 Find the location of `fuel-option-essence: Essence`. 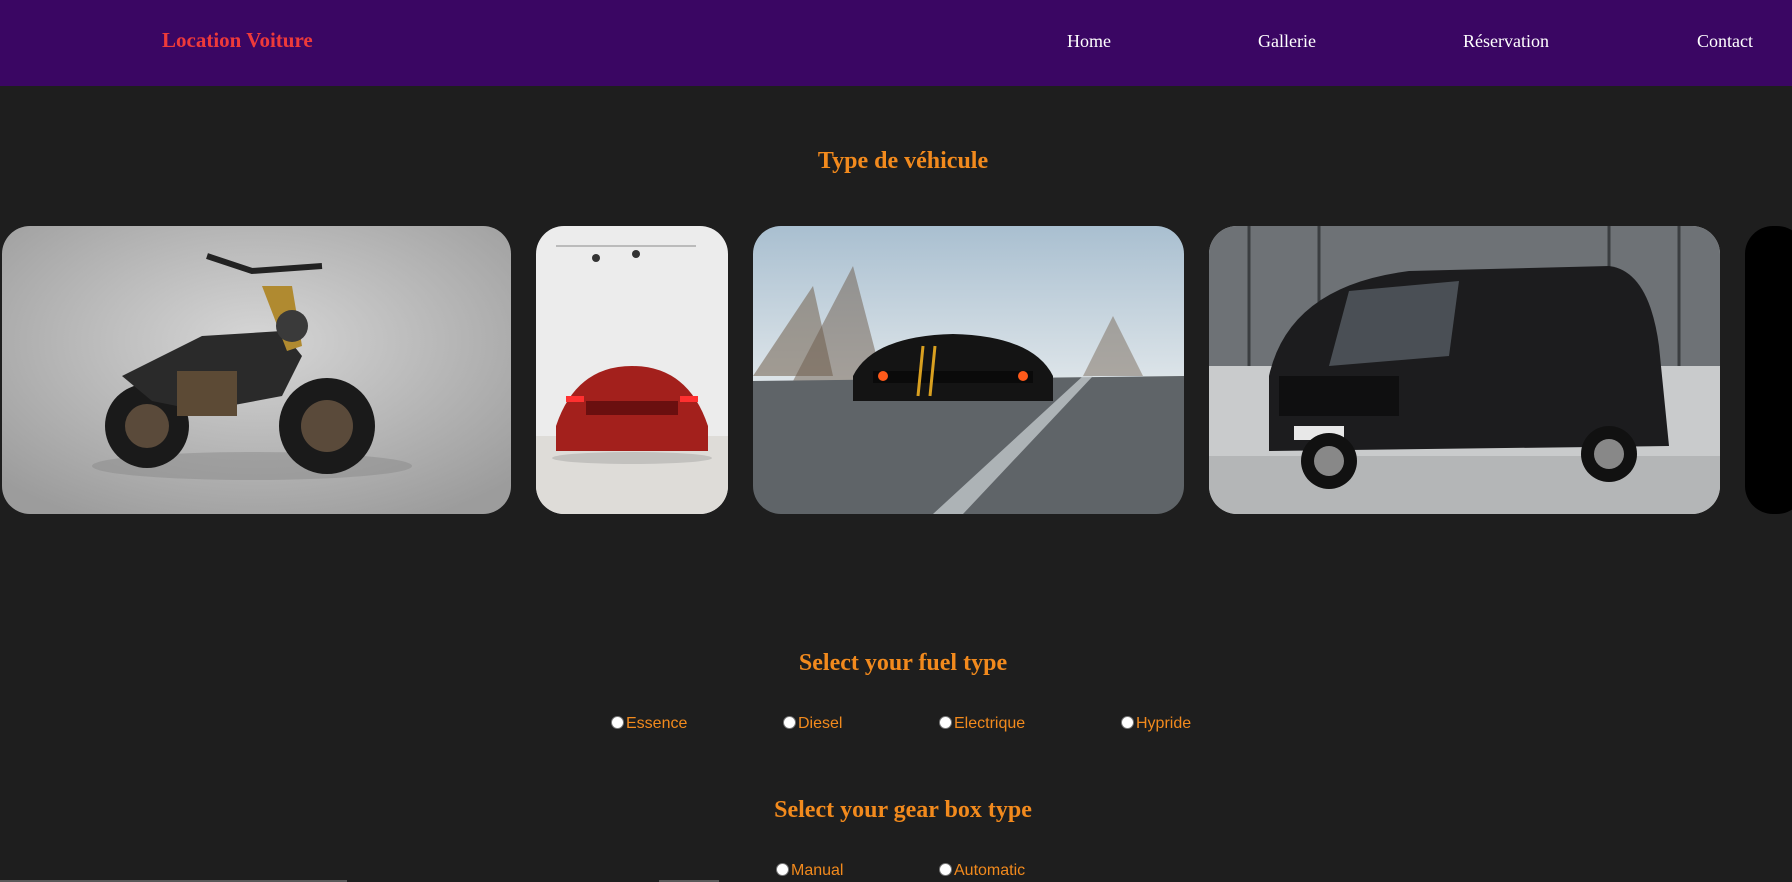

fuel-option-essence: Essence is located at coordinates (649, 724).